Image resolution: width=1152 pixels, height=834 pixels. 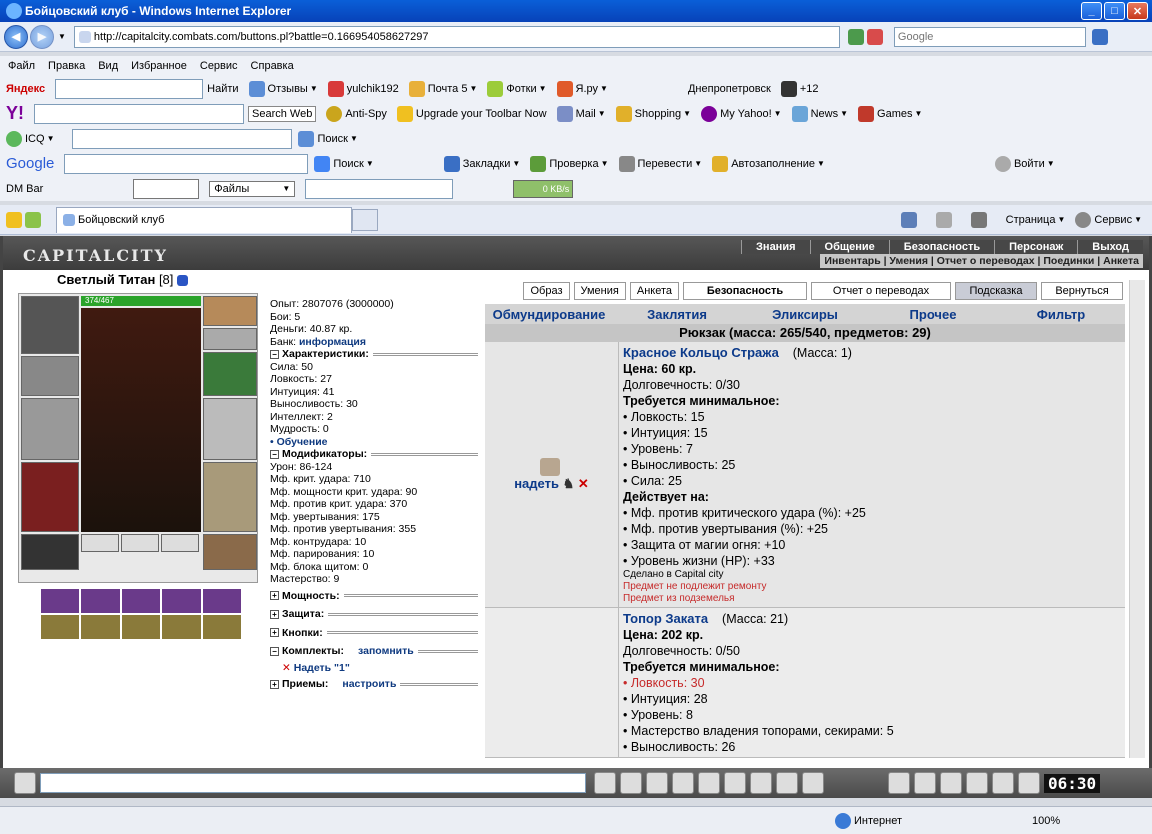 I want to click on amulet-slot, so click(x=230, y=311).